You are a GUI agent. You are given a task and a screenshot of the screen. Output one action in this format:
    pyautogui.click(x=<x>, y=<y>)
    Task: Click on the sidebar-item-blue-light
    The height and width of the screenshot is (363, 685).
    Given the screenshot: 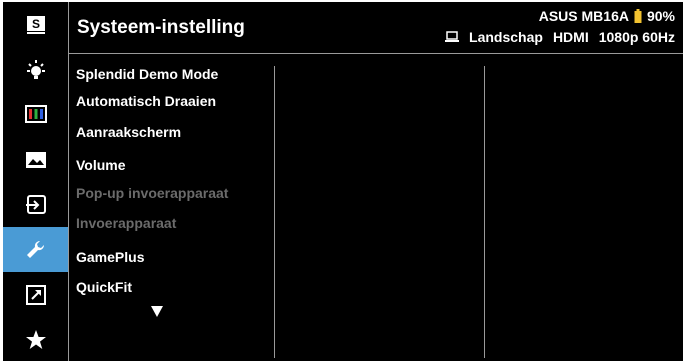 What is the action you would take?
    pyautogui.click(x=35, y=69)
    